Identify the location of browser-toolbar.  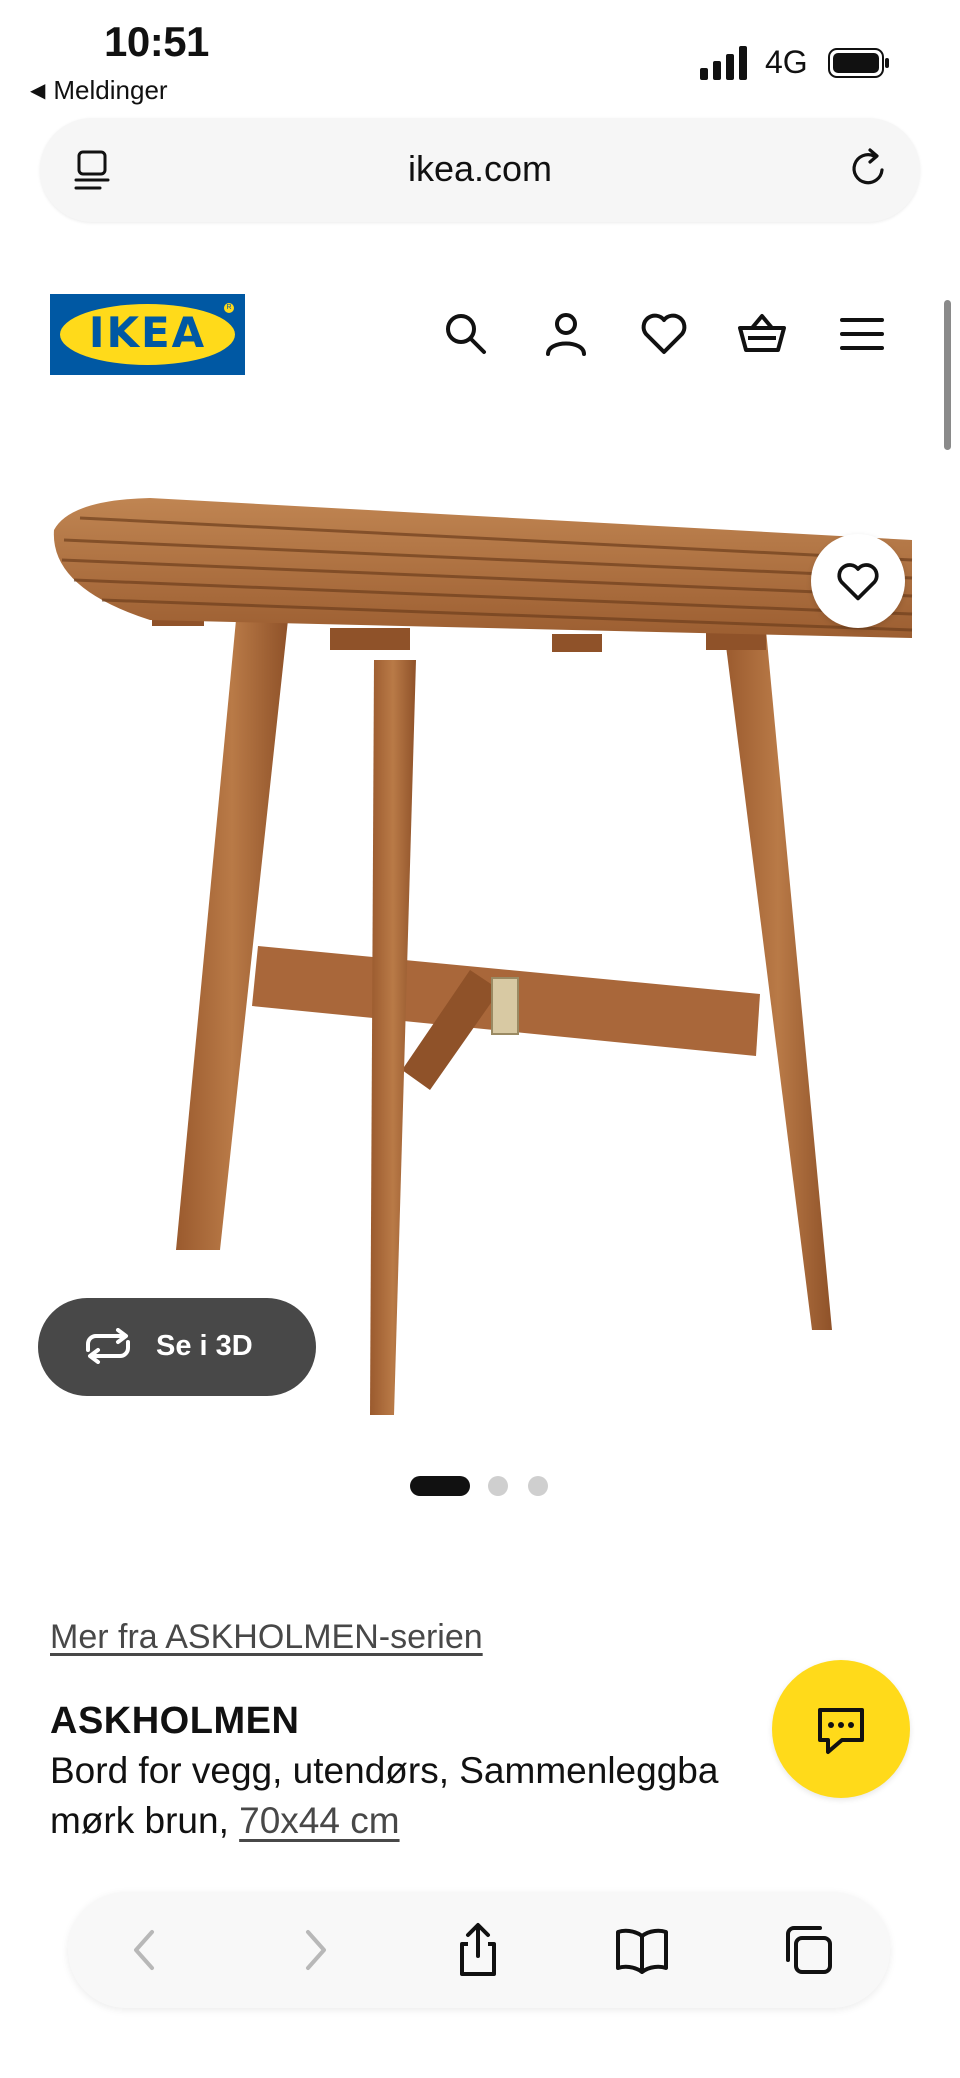
(479, 1950).